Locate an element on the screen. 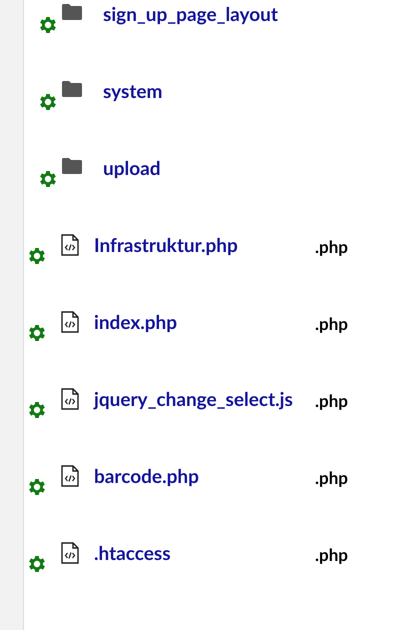 Image resolution: width=411 pixels, height=630 pixels. file-link: Infrastruktur.php is located at coordinates (204, 246).